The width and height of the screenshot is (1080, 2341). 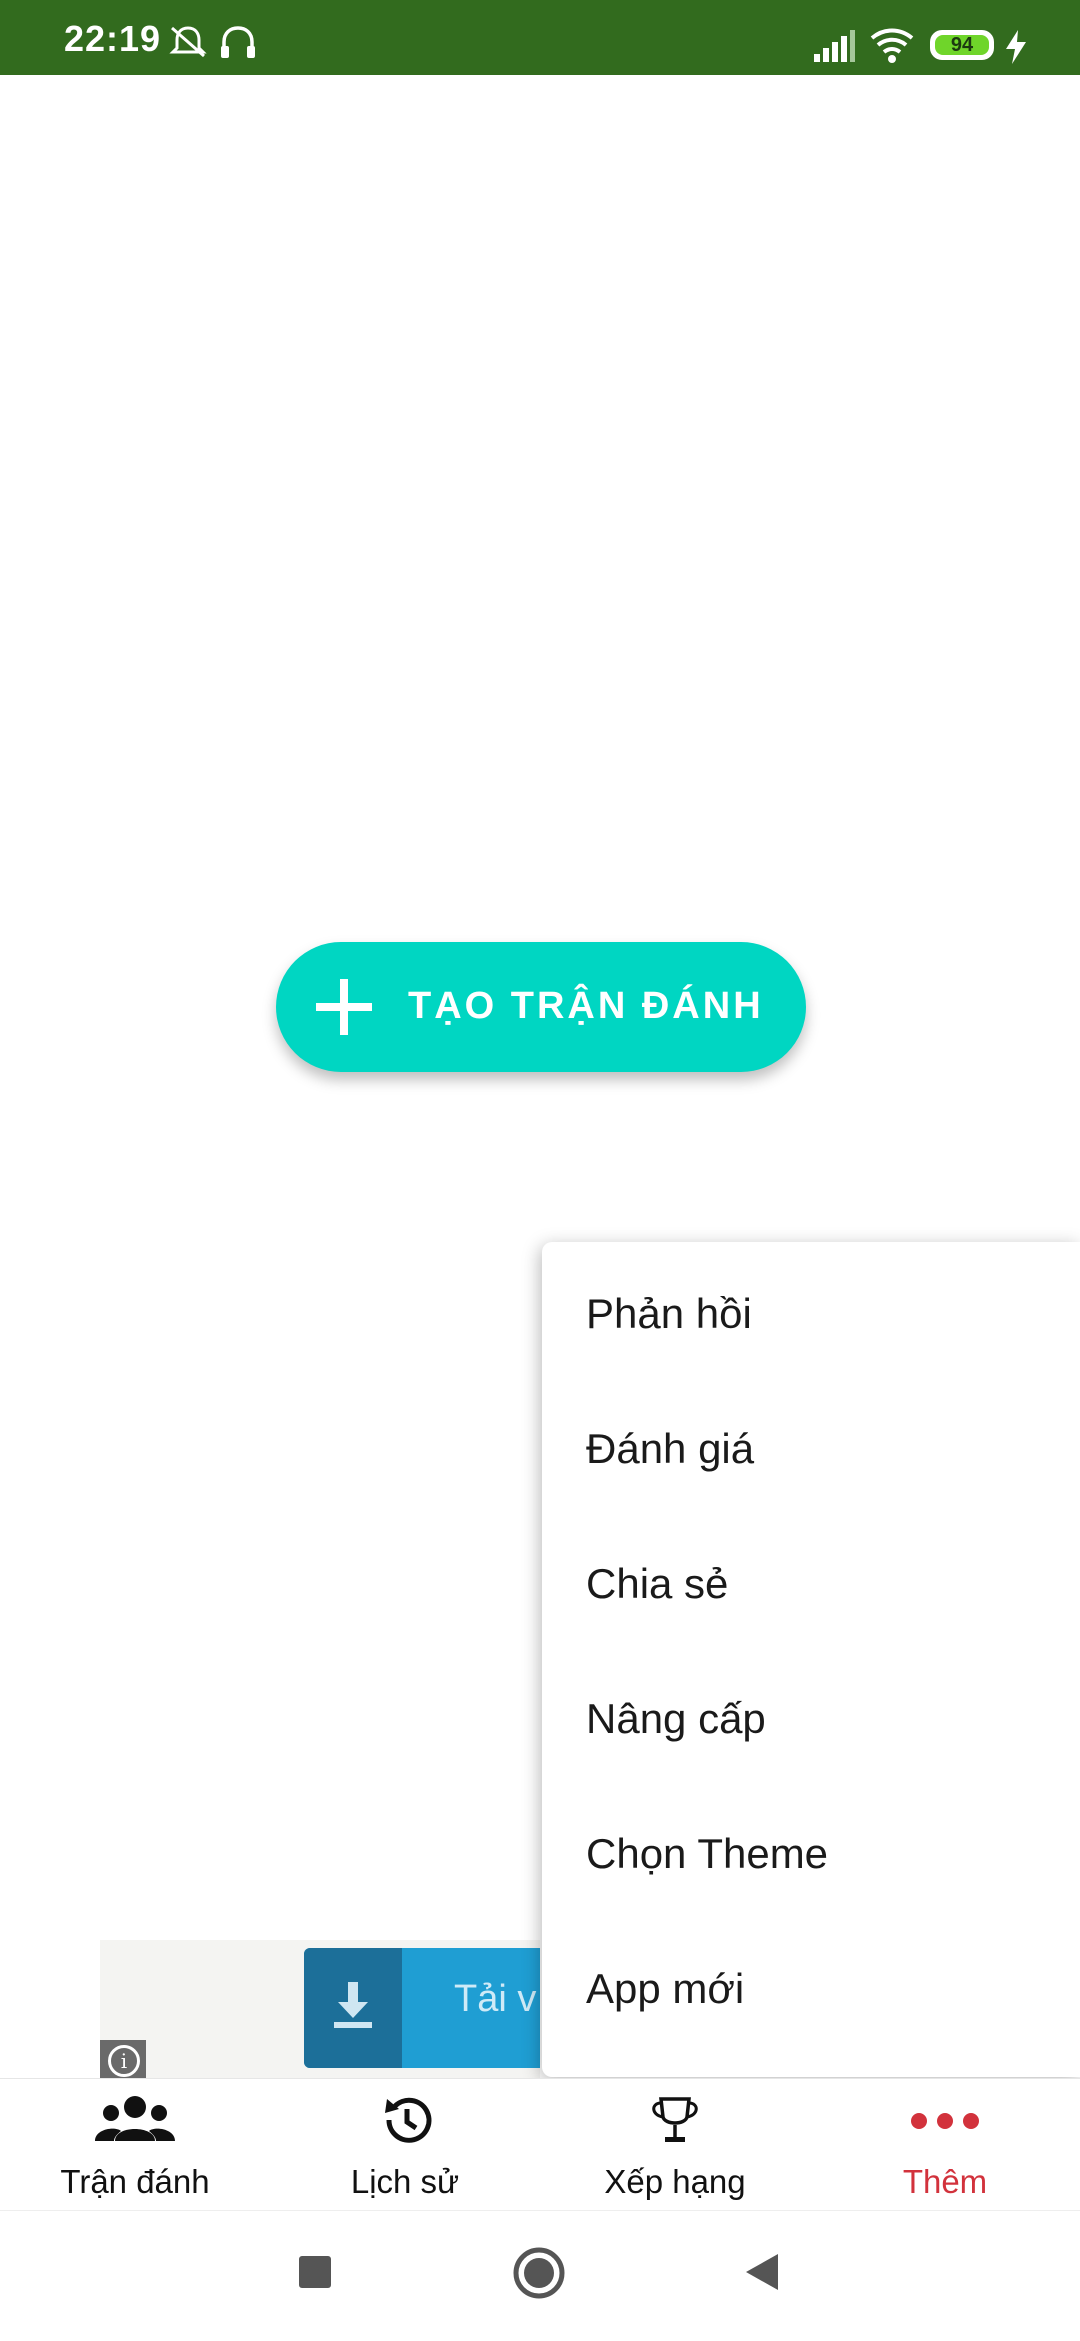 What do you see at coordinates (135, 2145) in the screenshot?
I see `nav-item-matches: Trận đánh` at bounding box center [135, 2145].